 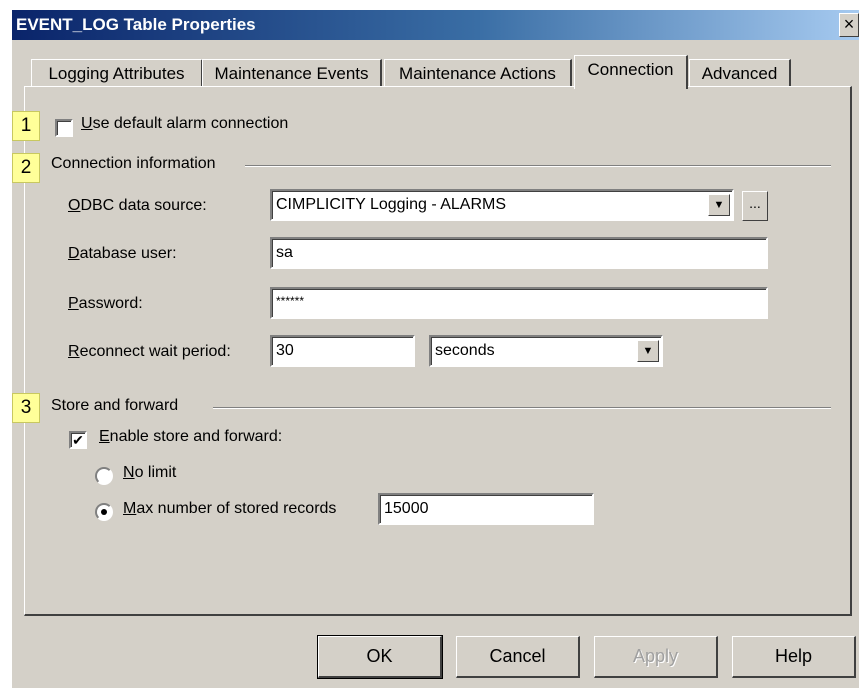 What do you see at coordinates (519, 303) in the screenshot?
I see `password-input: ******` at bounding box center [519, 303].